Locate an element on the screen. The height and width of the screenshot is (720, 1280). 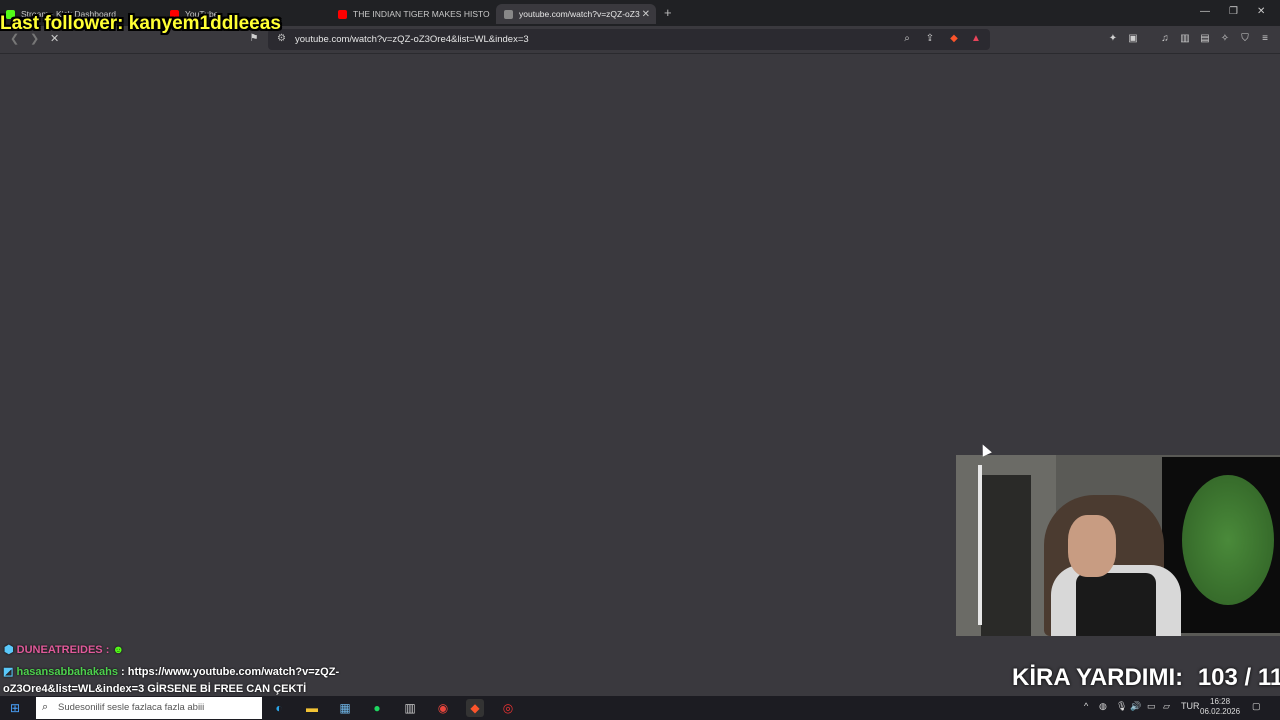
youtube-icon is located at coordinates (342, 14).